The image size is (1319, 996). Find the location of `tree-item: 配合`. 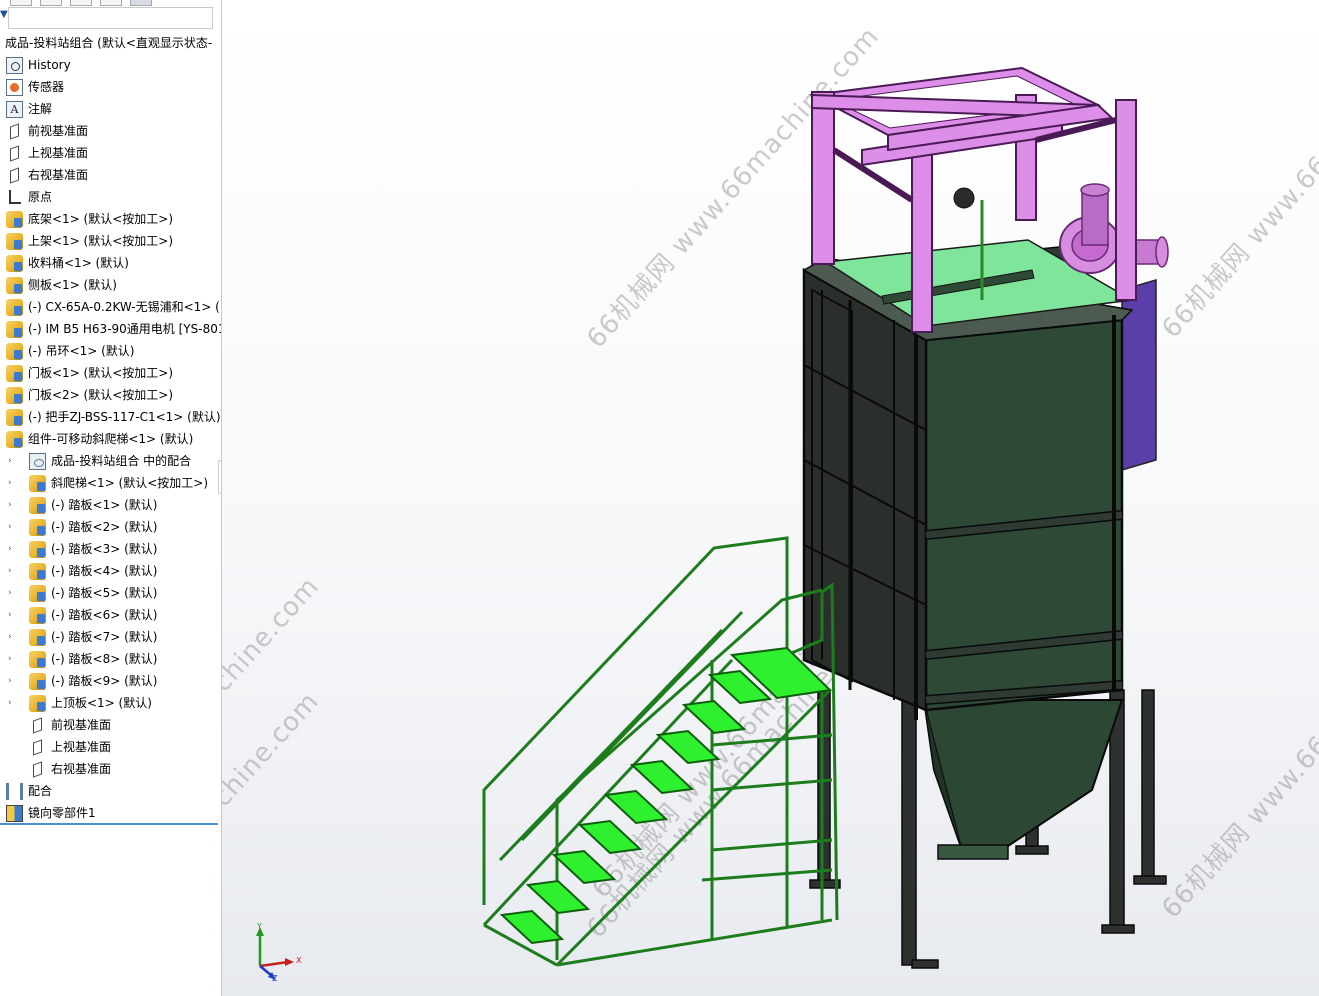

tree-item: 配合 is located at coordinates (29, 791).